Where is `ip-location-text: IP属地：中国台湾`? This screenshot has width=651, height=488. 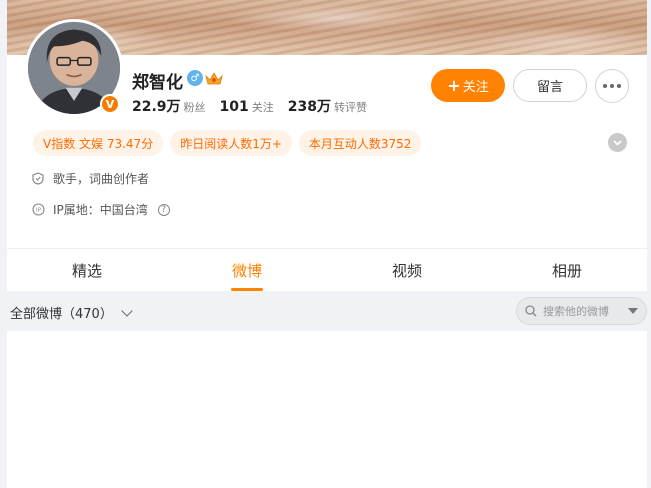
ip-location-text: IP属地：中国台湾 is located at coordinates (100, 210).